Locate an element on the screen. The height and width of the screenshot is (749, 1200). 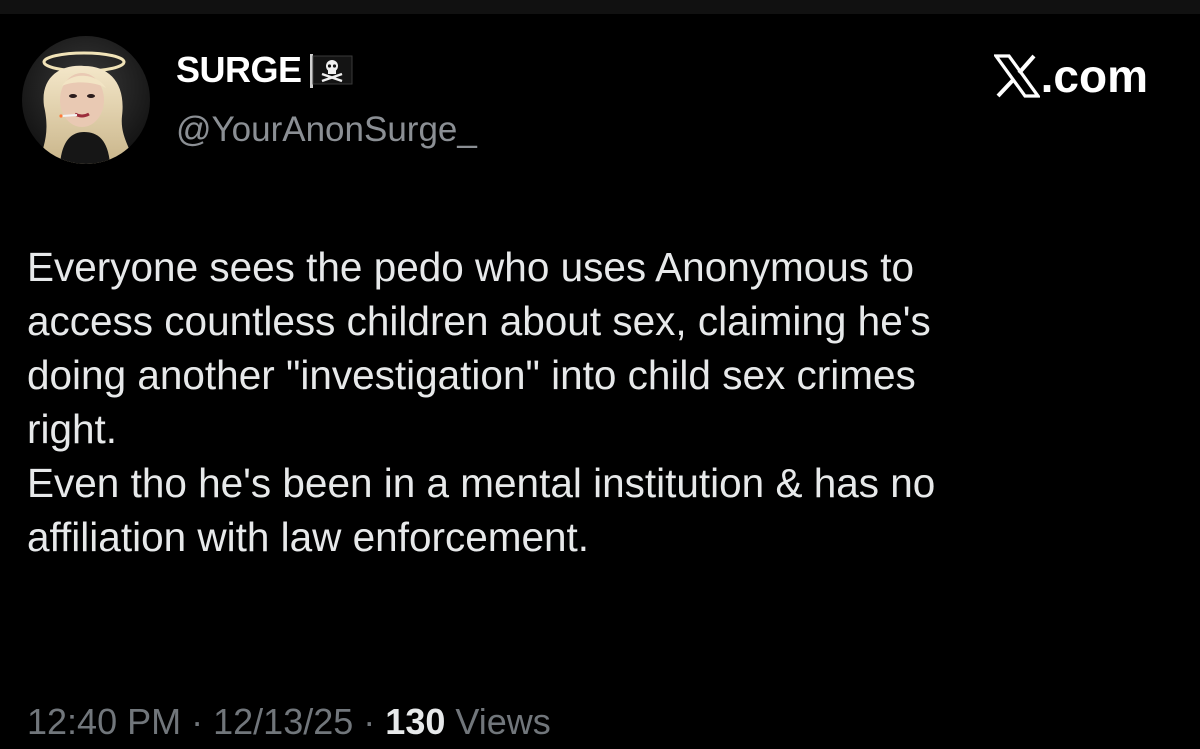
tweet-time: 12:40 PM is located at coordinates (104, 721).